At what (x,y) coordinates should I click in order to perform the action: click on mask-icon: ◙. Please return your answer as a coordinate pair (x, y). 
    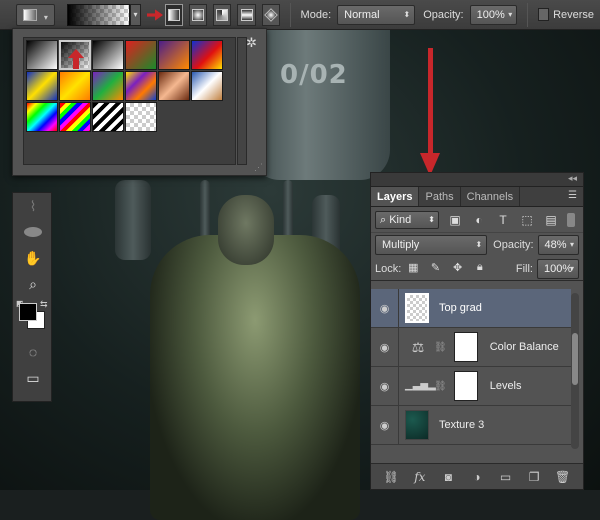
    Looking at the image, I should click on (448, 477).